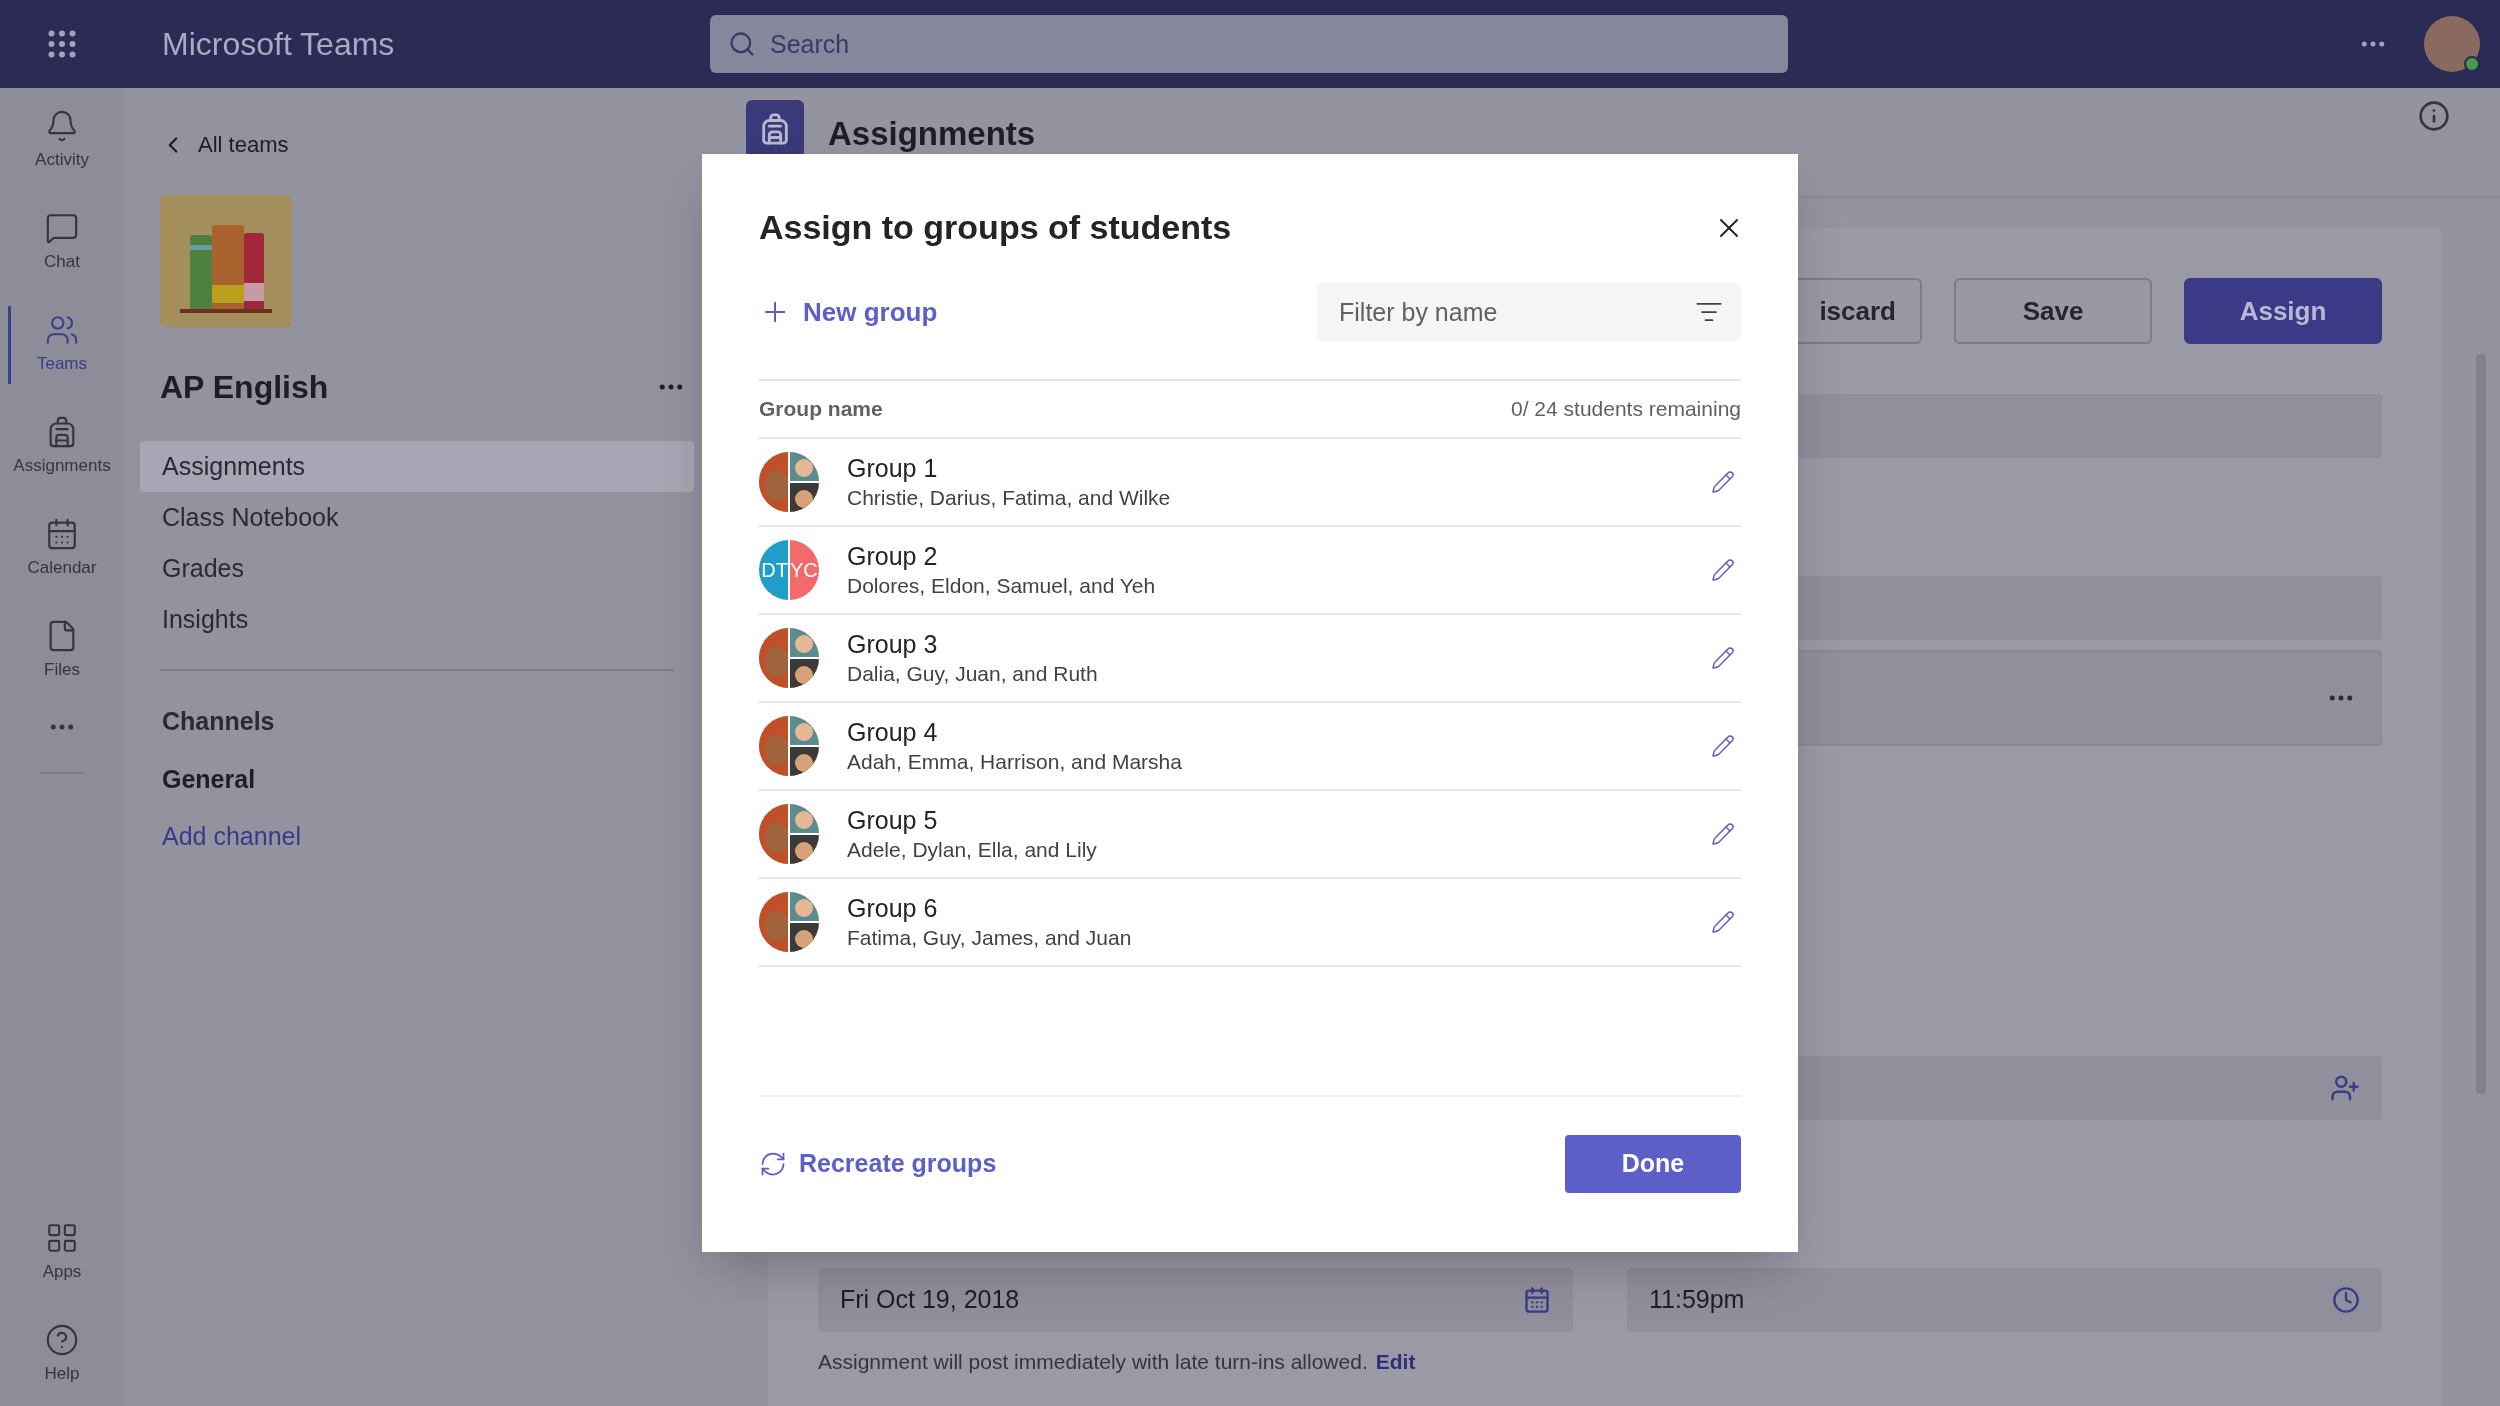 This screenshot has height=1406, width=2500. I want to click on rail-item: Calendar, so click(62, 549).